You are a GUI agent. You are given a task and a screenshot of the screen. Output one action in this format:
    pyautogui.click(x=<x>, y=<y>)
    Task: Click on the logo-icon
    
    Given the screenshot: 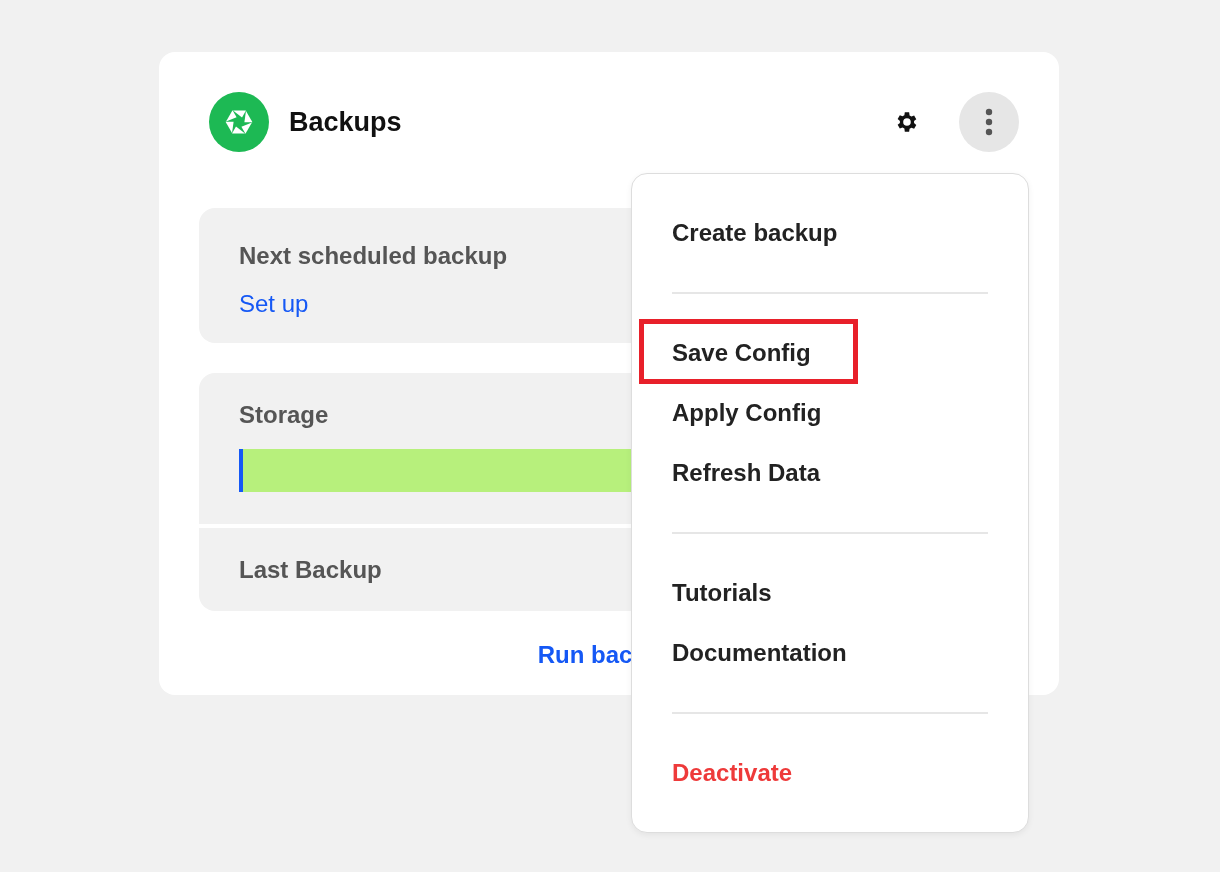 What is the action you would take?
    pyautogui.click(x=239, y=122)
    